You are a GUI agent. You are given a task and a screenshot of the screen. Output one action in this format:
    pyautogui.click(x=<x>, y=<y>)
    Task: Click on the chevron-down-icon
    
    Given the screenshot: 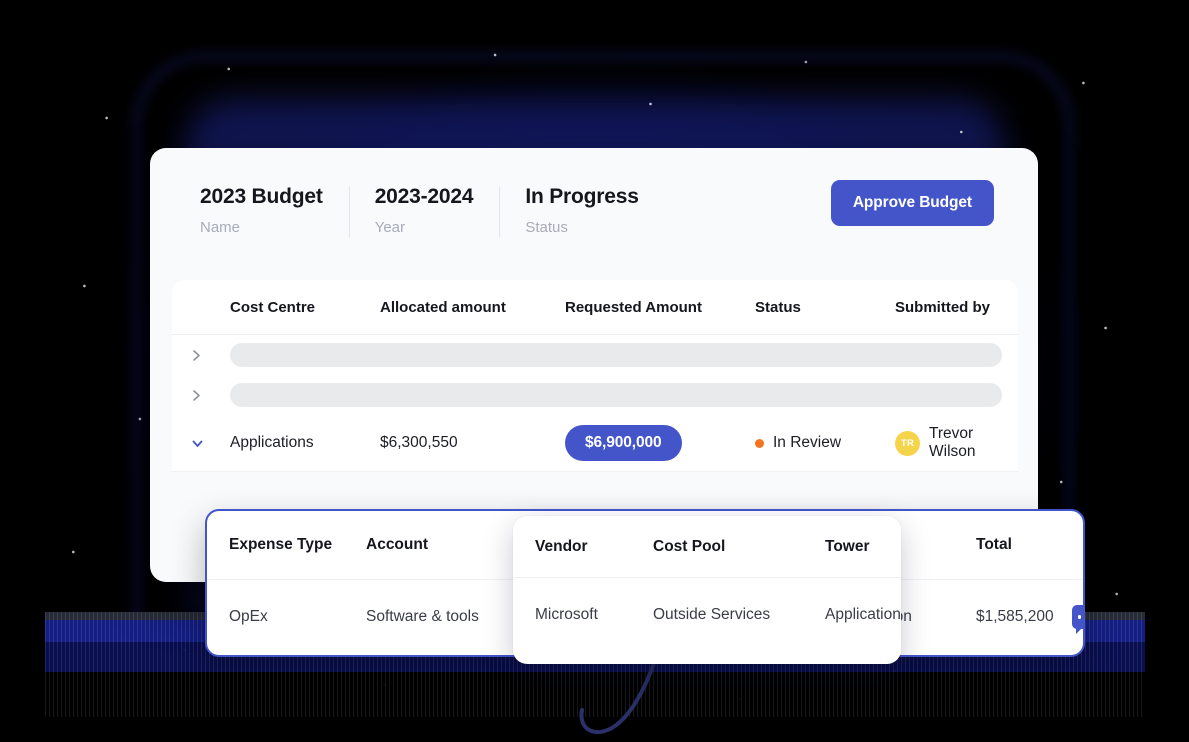 What is the action you would take?
    pyautogui.click(x=210, y=443)
    